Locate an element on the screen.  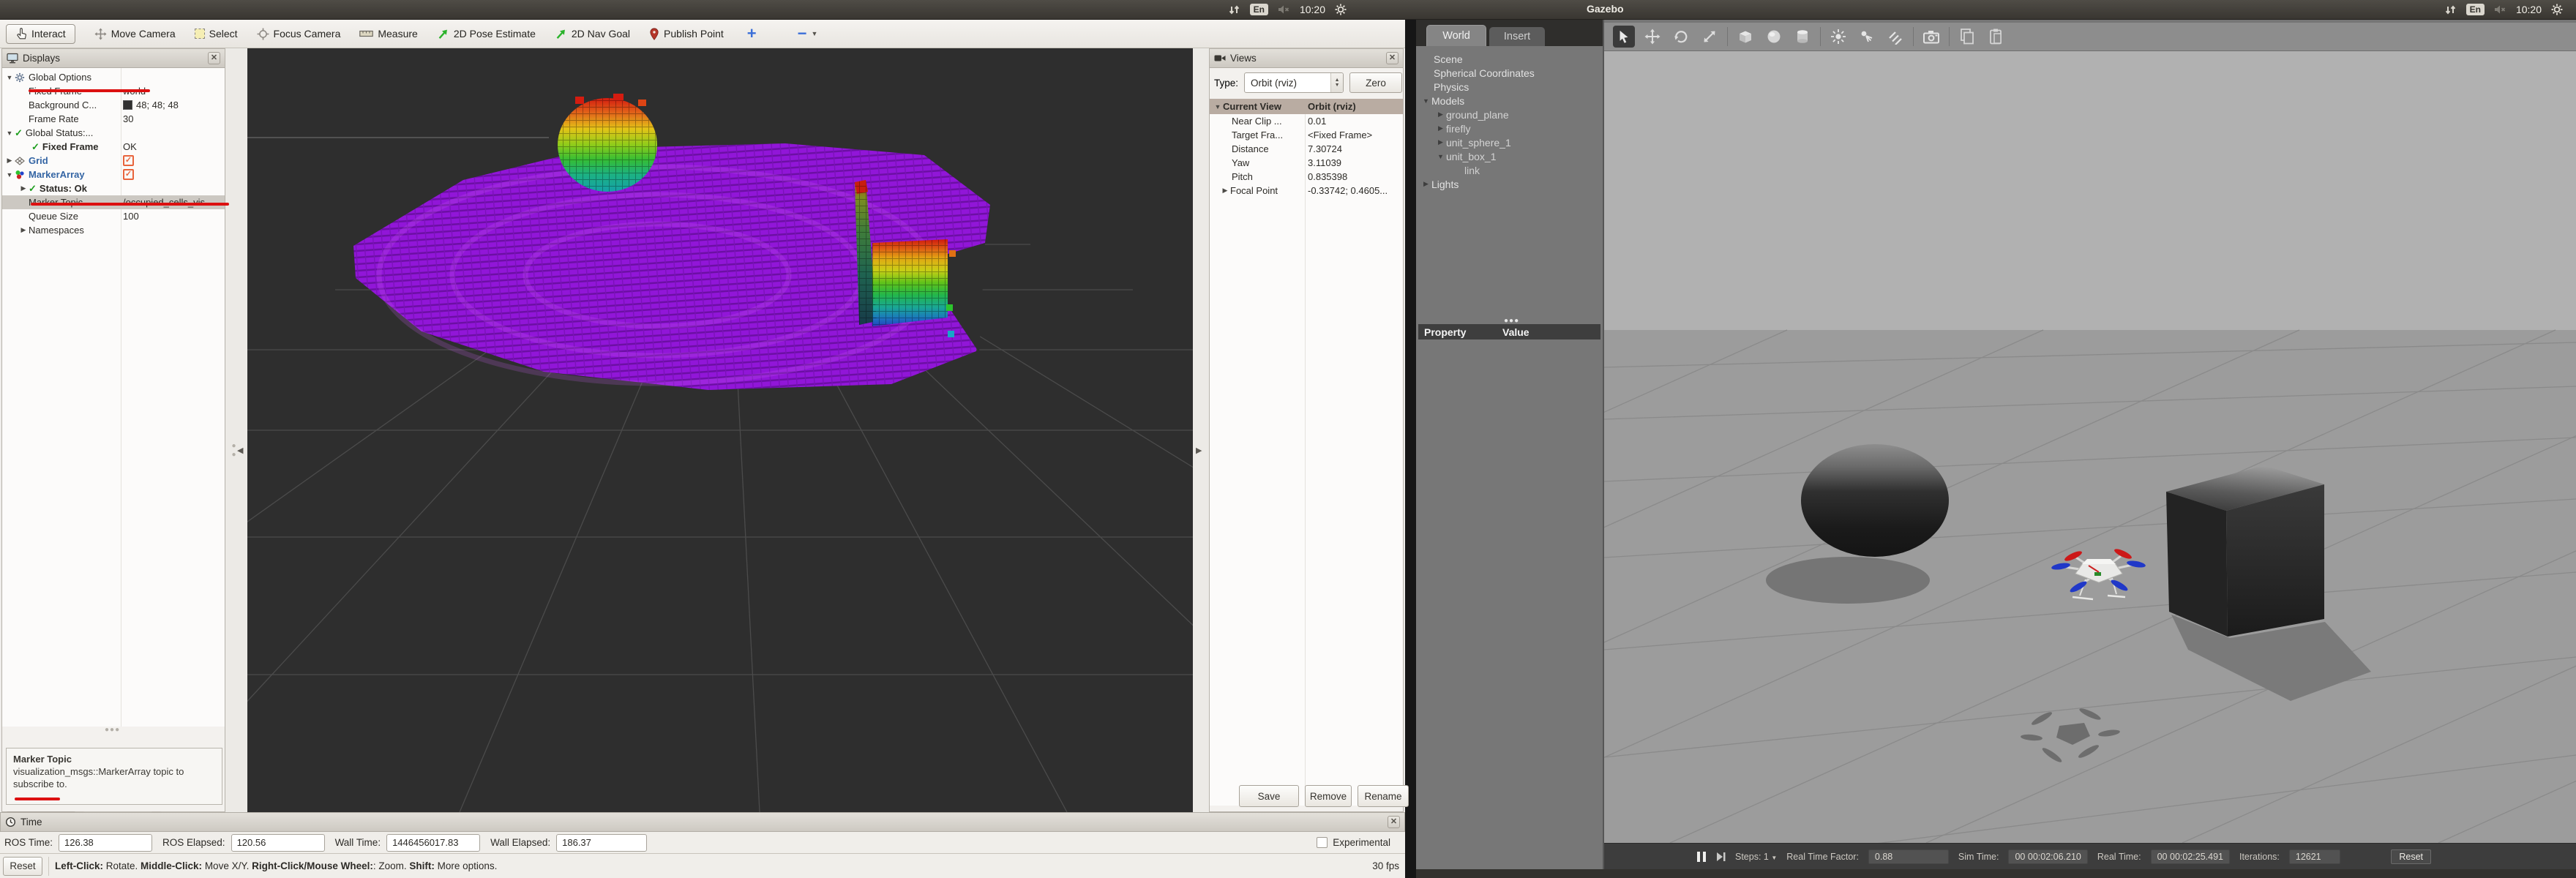
row-yaw: Yaw 3.11039 is located at coordinates (1306, 163).